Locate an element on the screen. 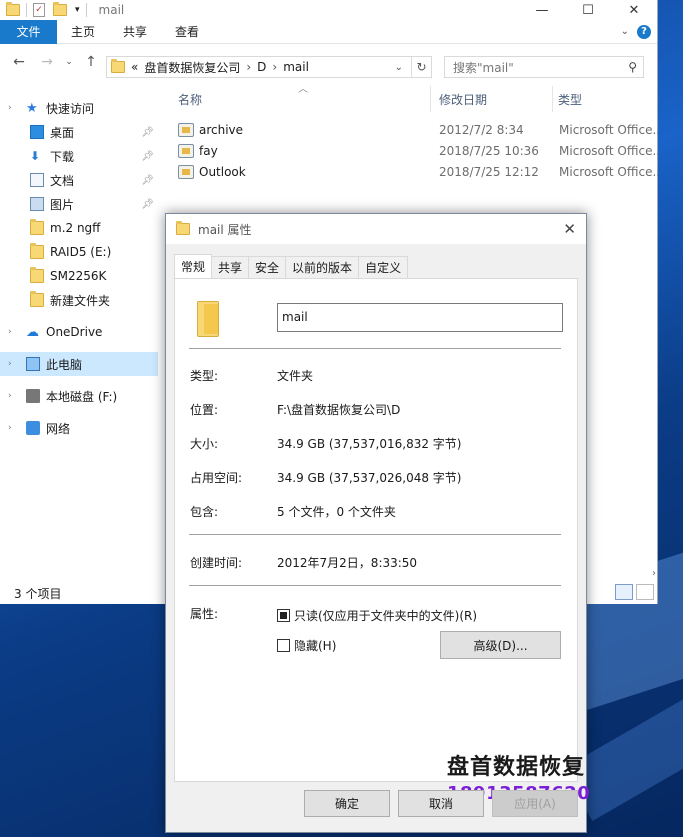 Image resolution: width=683 pixels, height=837 pixels. sidebar-item-new-folder: 新建文件夹 is located at coordinates (79, 300).